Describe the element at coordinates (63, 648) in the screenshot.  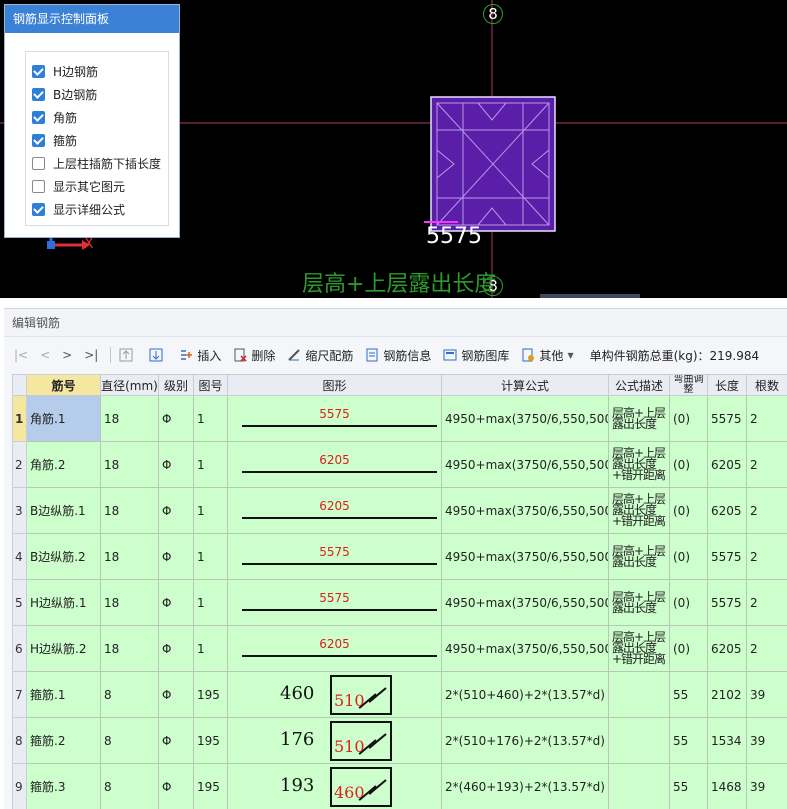
I see `cell-bar-number: H边纵筋.2` at that location.